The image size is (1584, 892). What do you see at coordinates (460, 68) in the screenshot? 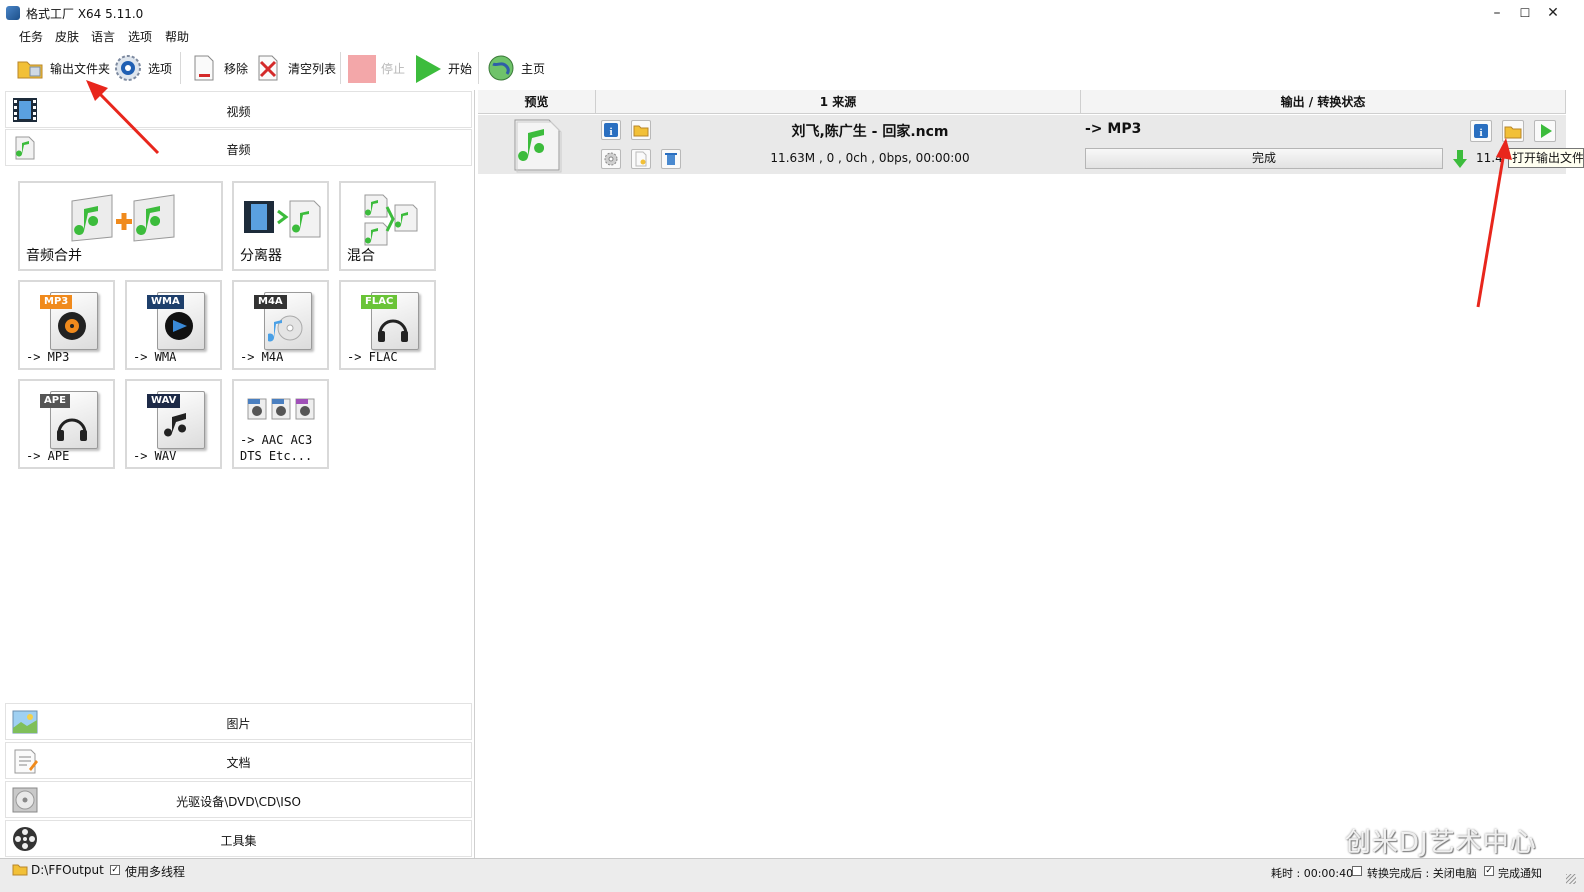
I see `start-label: 开始` at bounding box center [460, 68].